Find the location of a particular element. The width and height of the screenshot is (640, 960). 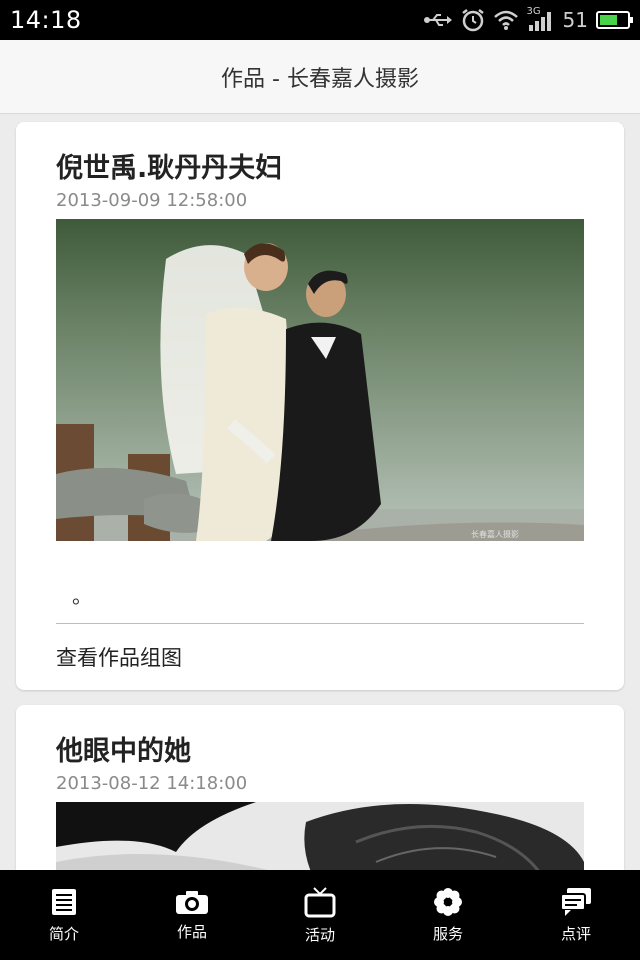

network-type-label: 3G is located at coordinates (533, 11).